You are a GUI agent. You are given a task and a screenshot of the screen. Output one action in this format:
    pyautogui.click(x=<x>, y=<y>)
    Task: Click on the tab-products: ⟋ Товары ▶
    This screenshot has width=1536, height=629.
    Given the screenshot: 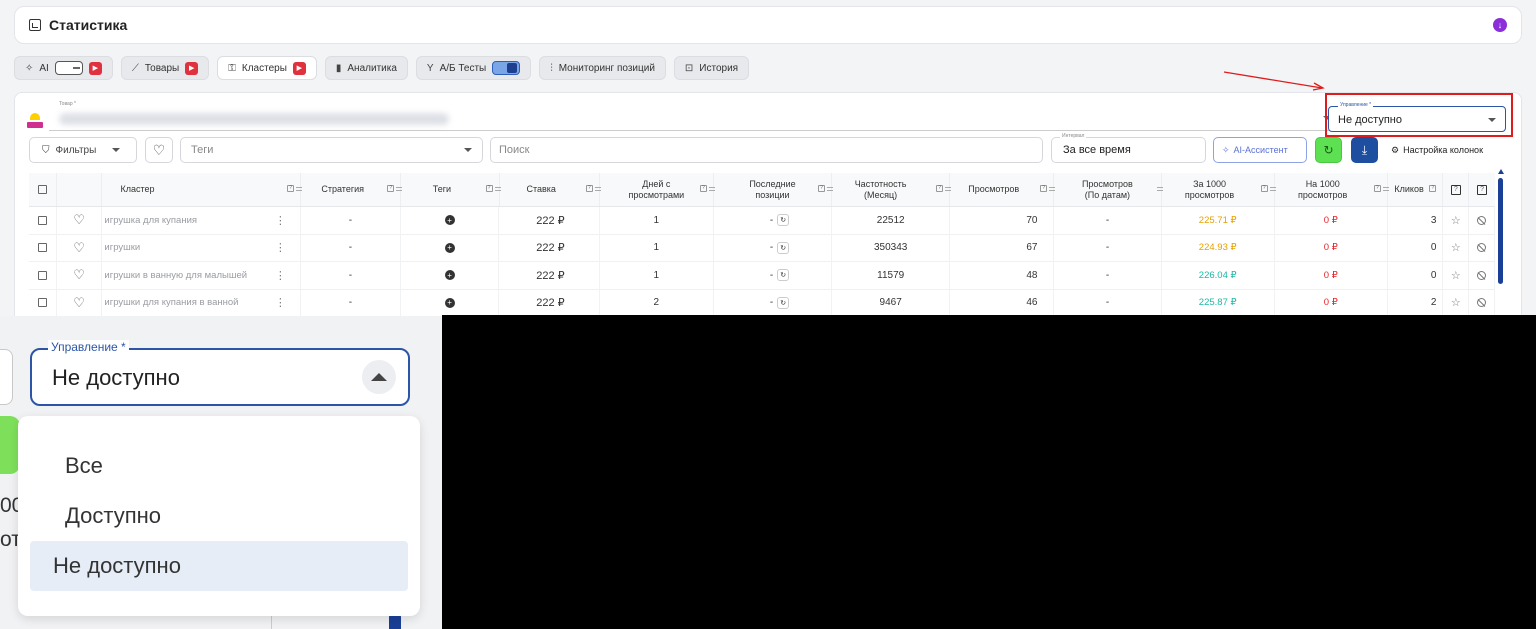 What is the action you would take?
    pyautogui.click(x=165, y=68)
    